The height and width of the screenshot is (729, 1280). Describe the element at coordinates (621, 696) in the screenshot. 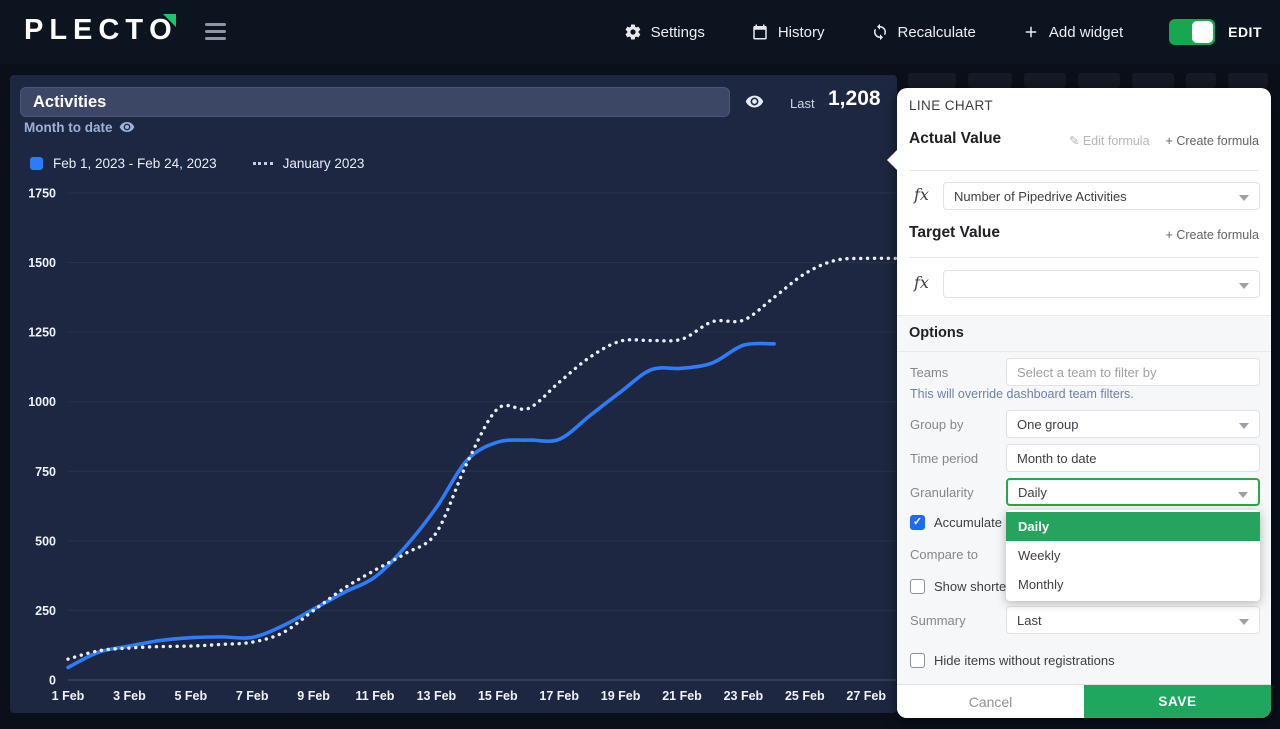

I see `x-axis-tick-label: 19 Feb` at that location.